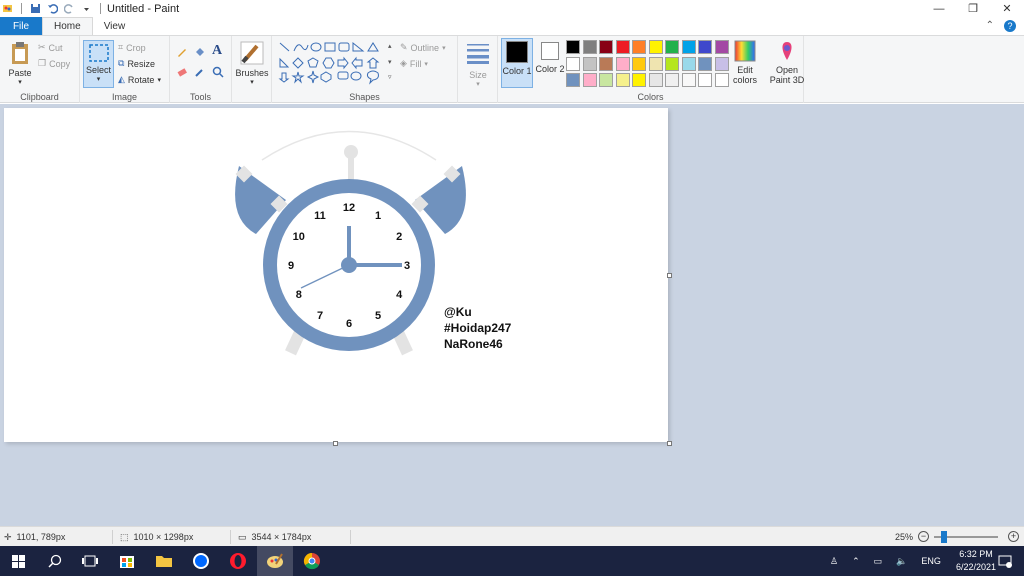 The height and width of the screenshot is (576, 1024). What do you see at coordinates (885, 561) in the screenshot?
I see `system-tray: ♙ ⌃ ▭ 🔈 ENG` at bounding box center [885, 561].